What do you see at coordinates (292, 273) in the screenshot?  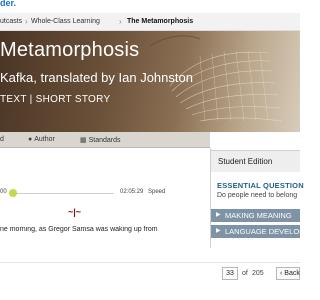 I see `back-button-label: Back` at bounding box center [292, 273].